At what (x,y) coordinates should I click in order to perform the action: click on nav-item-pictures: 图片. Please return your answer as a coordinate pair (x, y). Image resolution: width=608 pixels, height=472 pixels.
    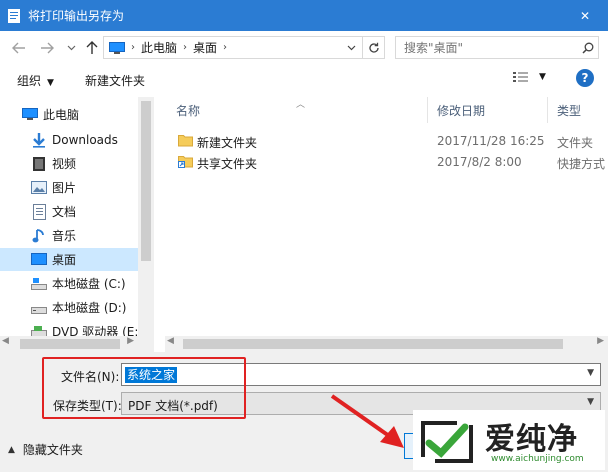
    Looking at the image, I should click on (69, 187).